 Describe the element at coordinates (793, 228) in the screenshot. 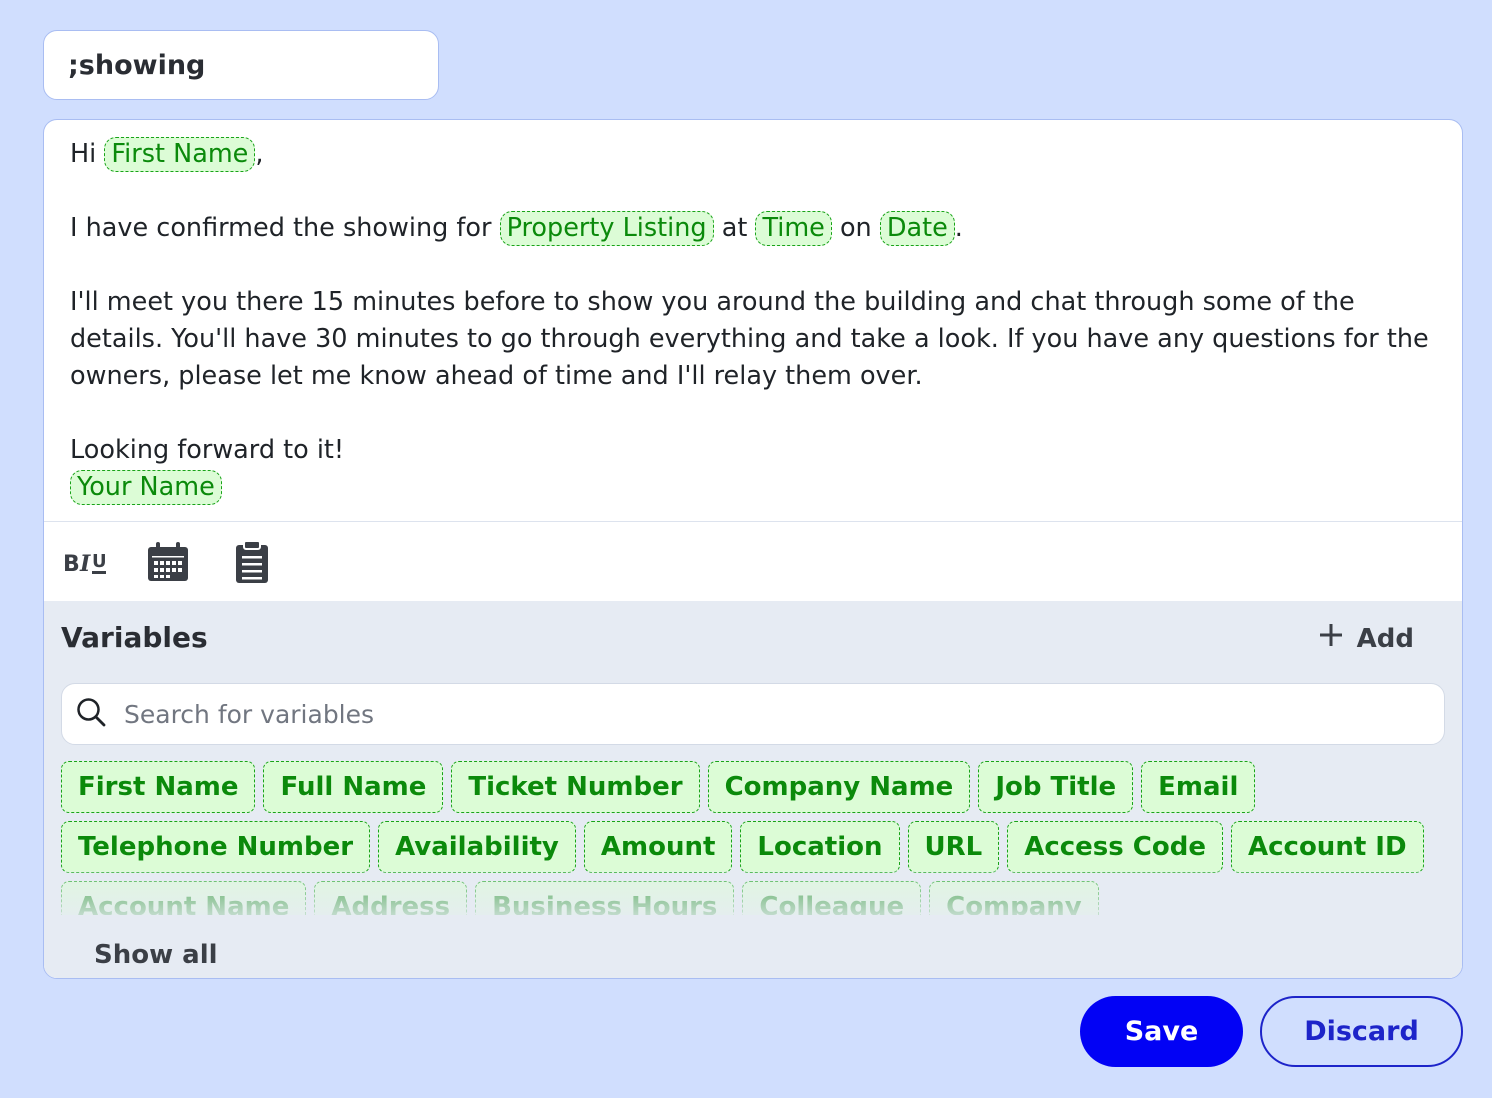

I see `variable-chip-time: Time` at that location.